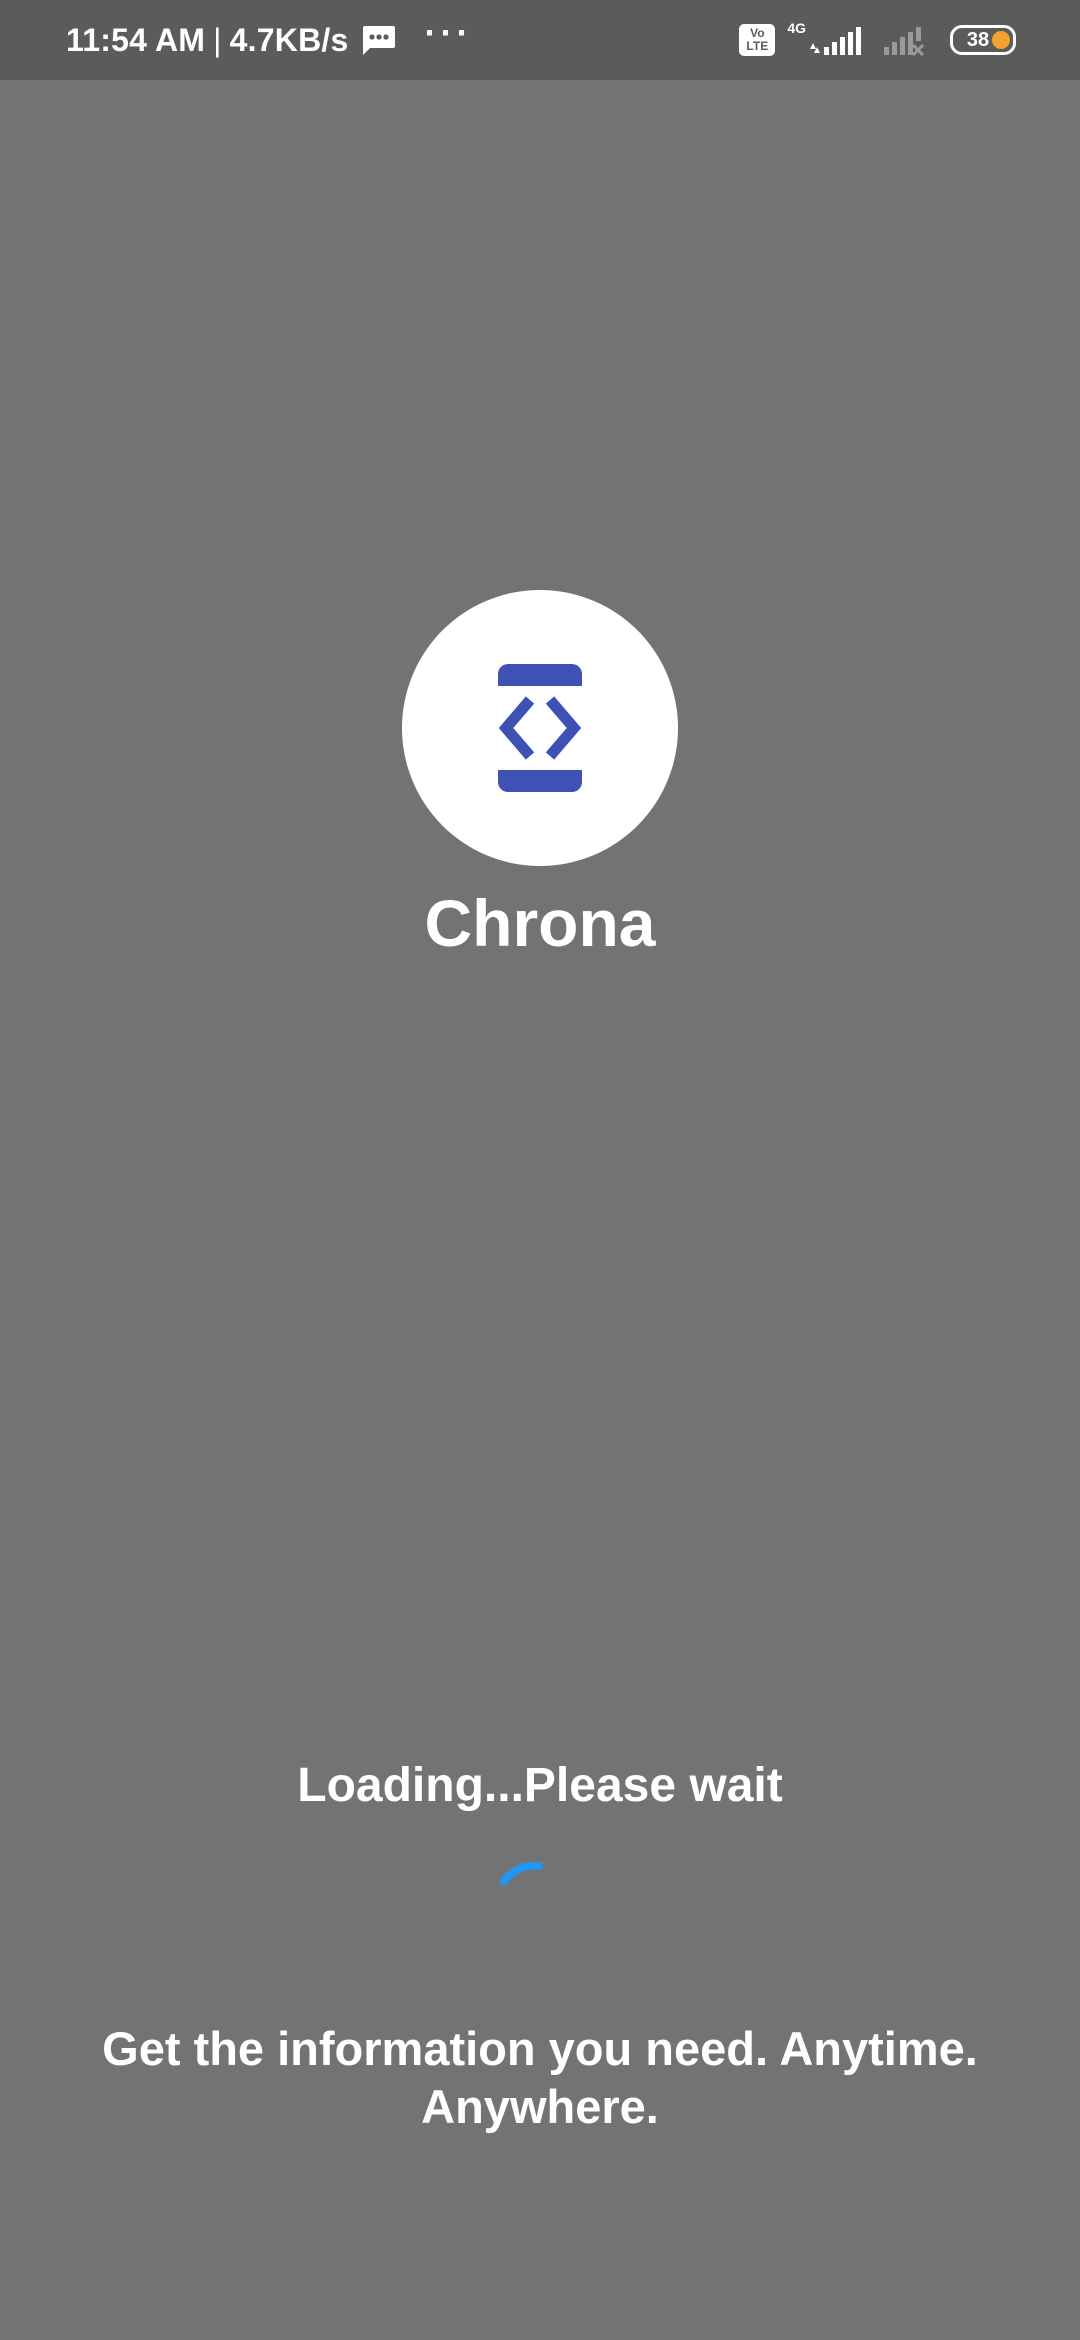  I want to click on network-type-label: 4G, so click(796, 28).